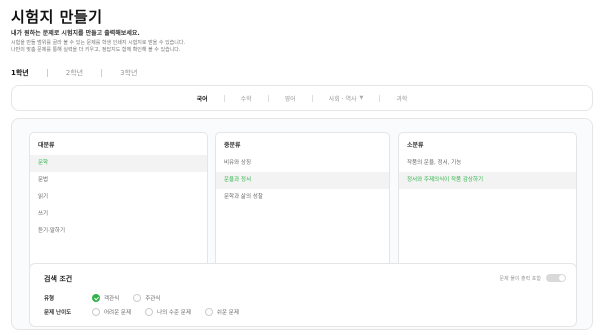  I want to click on type-option-subjective: 주관식, so click(146, 298).